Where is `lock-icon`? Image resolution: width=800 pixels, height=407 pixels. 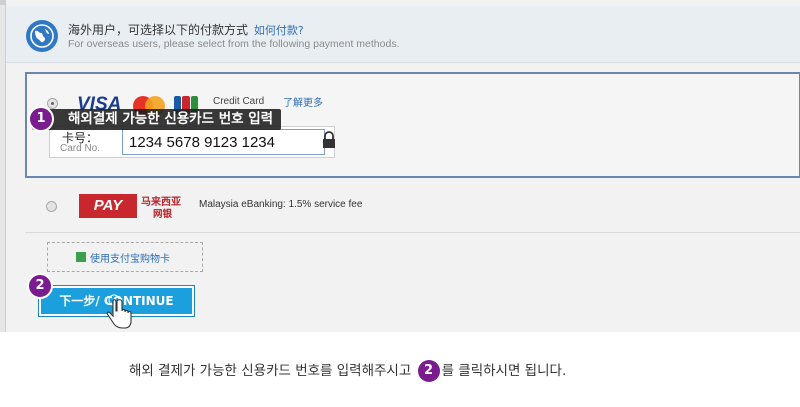
lock-icon is located at coordinates (329, 139).